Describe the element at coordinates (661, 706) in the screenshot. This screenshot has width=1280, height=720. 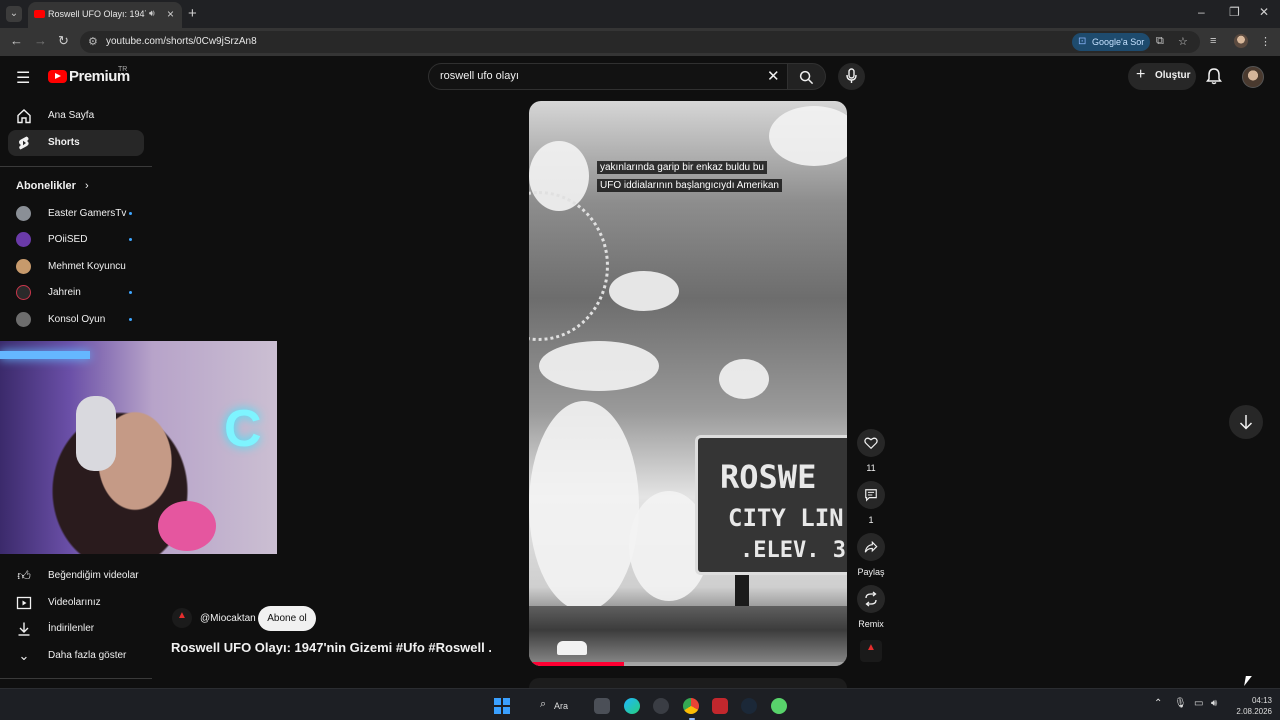
I see `obs-icon` at that location.